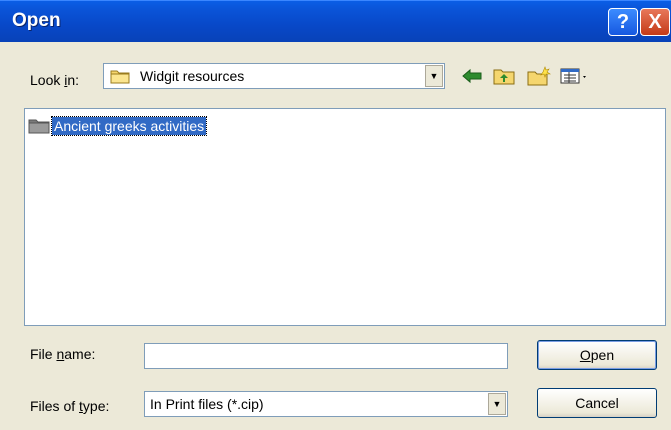  I want to click on help-icon: ?, so click(623, 21).